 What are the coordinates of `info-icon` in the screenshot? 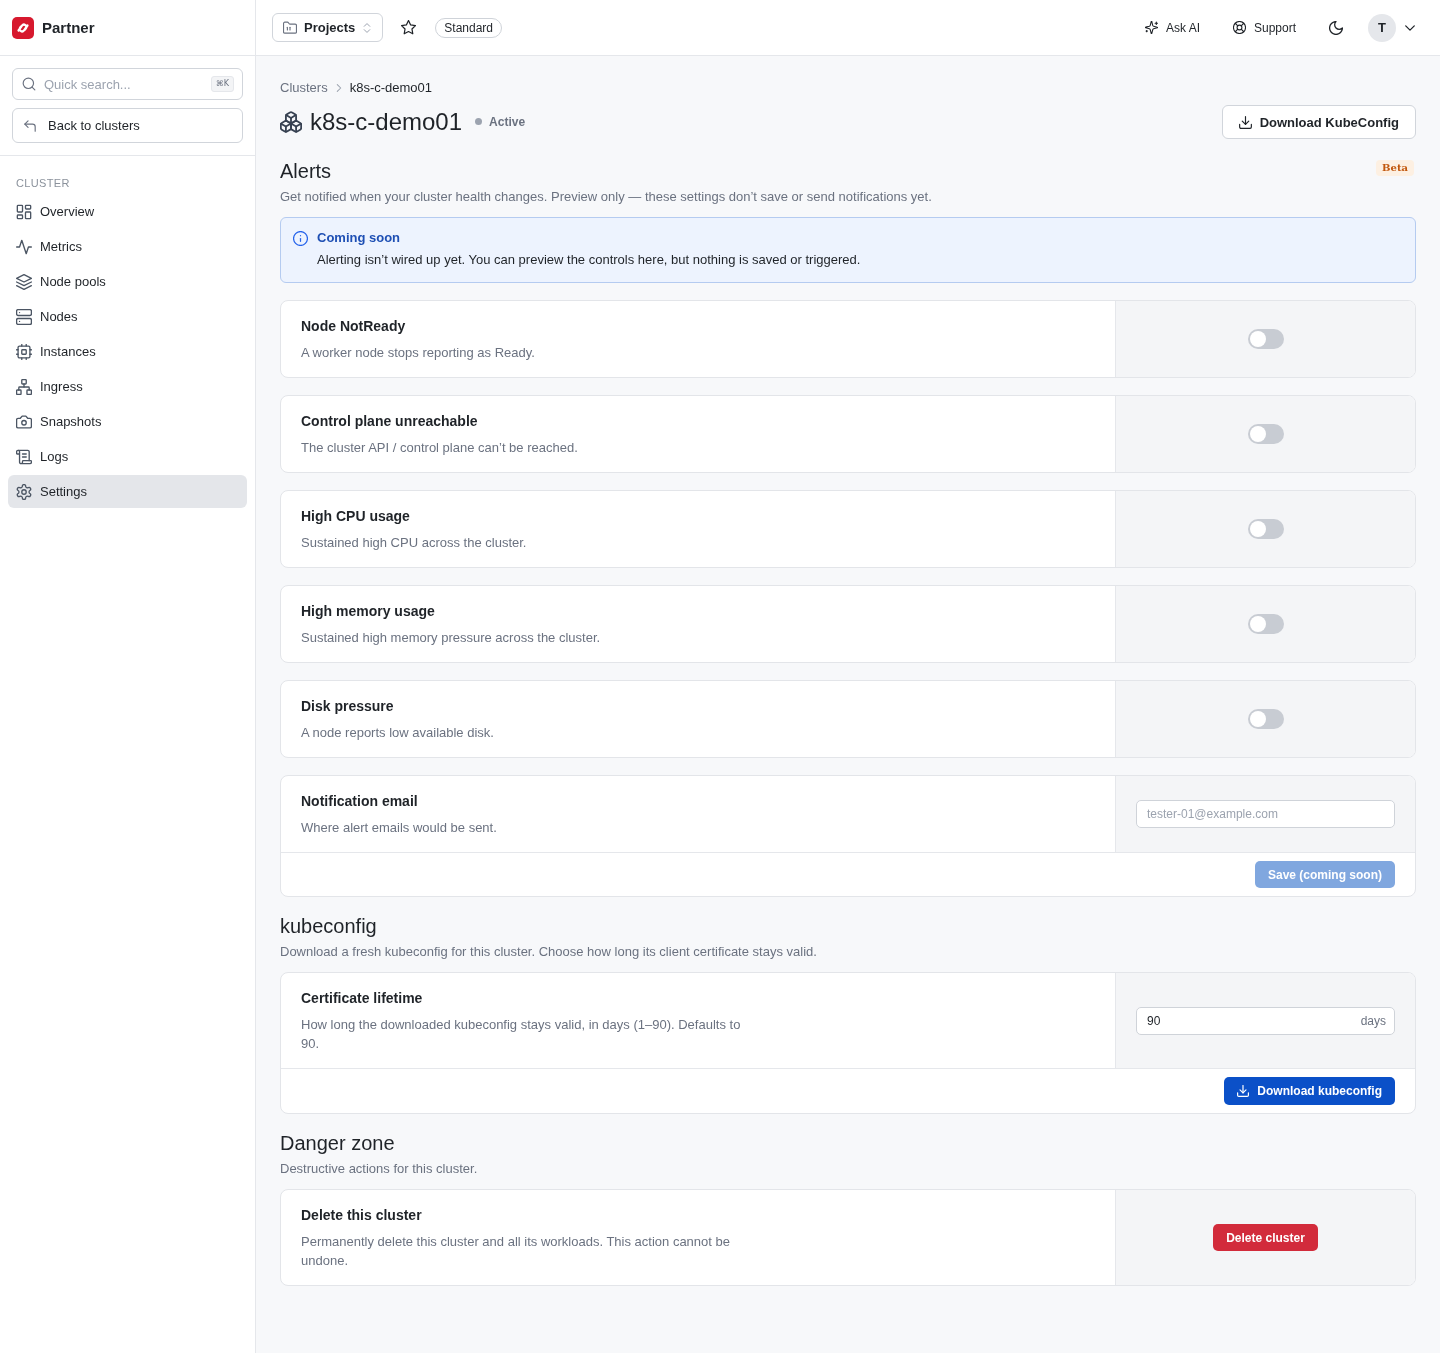 It's located at (300, 238).